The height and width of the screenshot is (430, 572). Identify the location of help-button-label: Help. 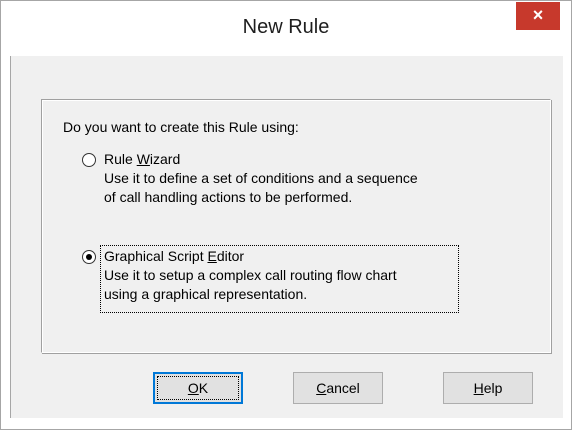
(488, 388).